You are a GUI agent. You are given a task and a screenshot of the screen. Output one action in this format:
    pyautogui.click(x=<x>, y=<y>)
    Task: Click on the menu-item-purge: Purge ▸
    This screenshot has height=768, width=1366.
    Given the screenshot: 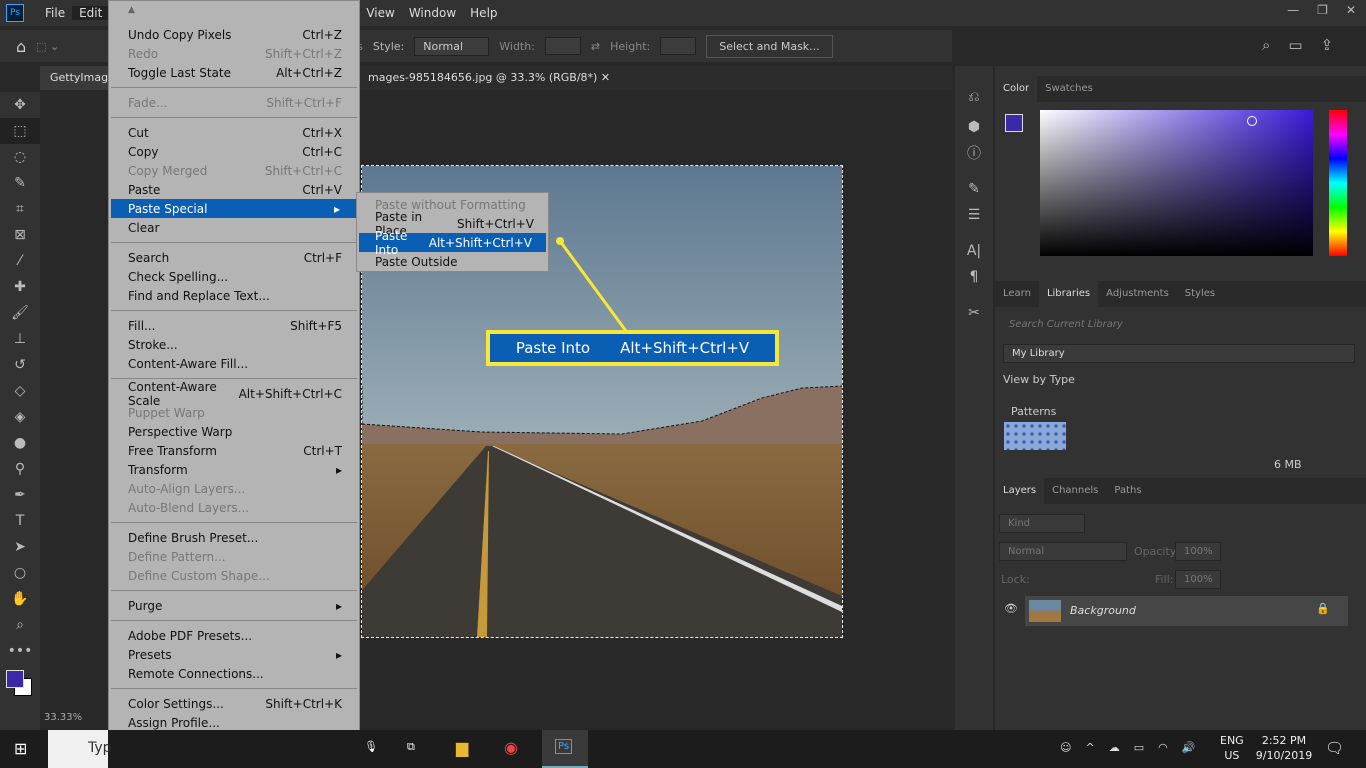 What is the action you would take?
    pyautogui.click(x=234, y=605)
    